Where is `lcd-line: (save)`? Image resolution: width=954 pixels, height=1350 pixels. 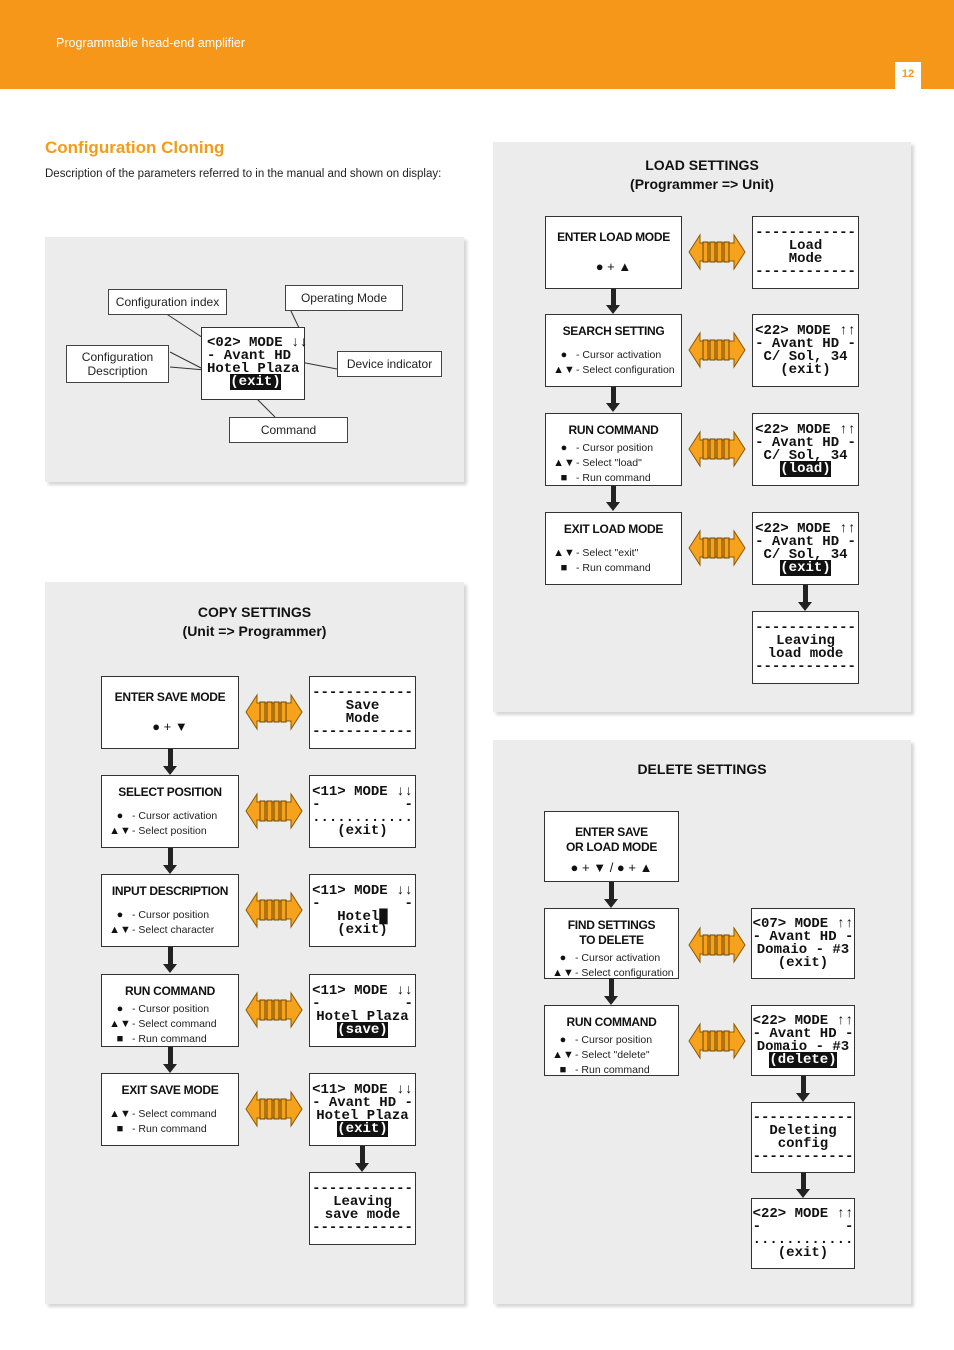
lcd-line: (save) is located at coordinates (362, 1029).